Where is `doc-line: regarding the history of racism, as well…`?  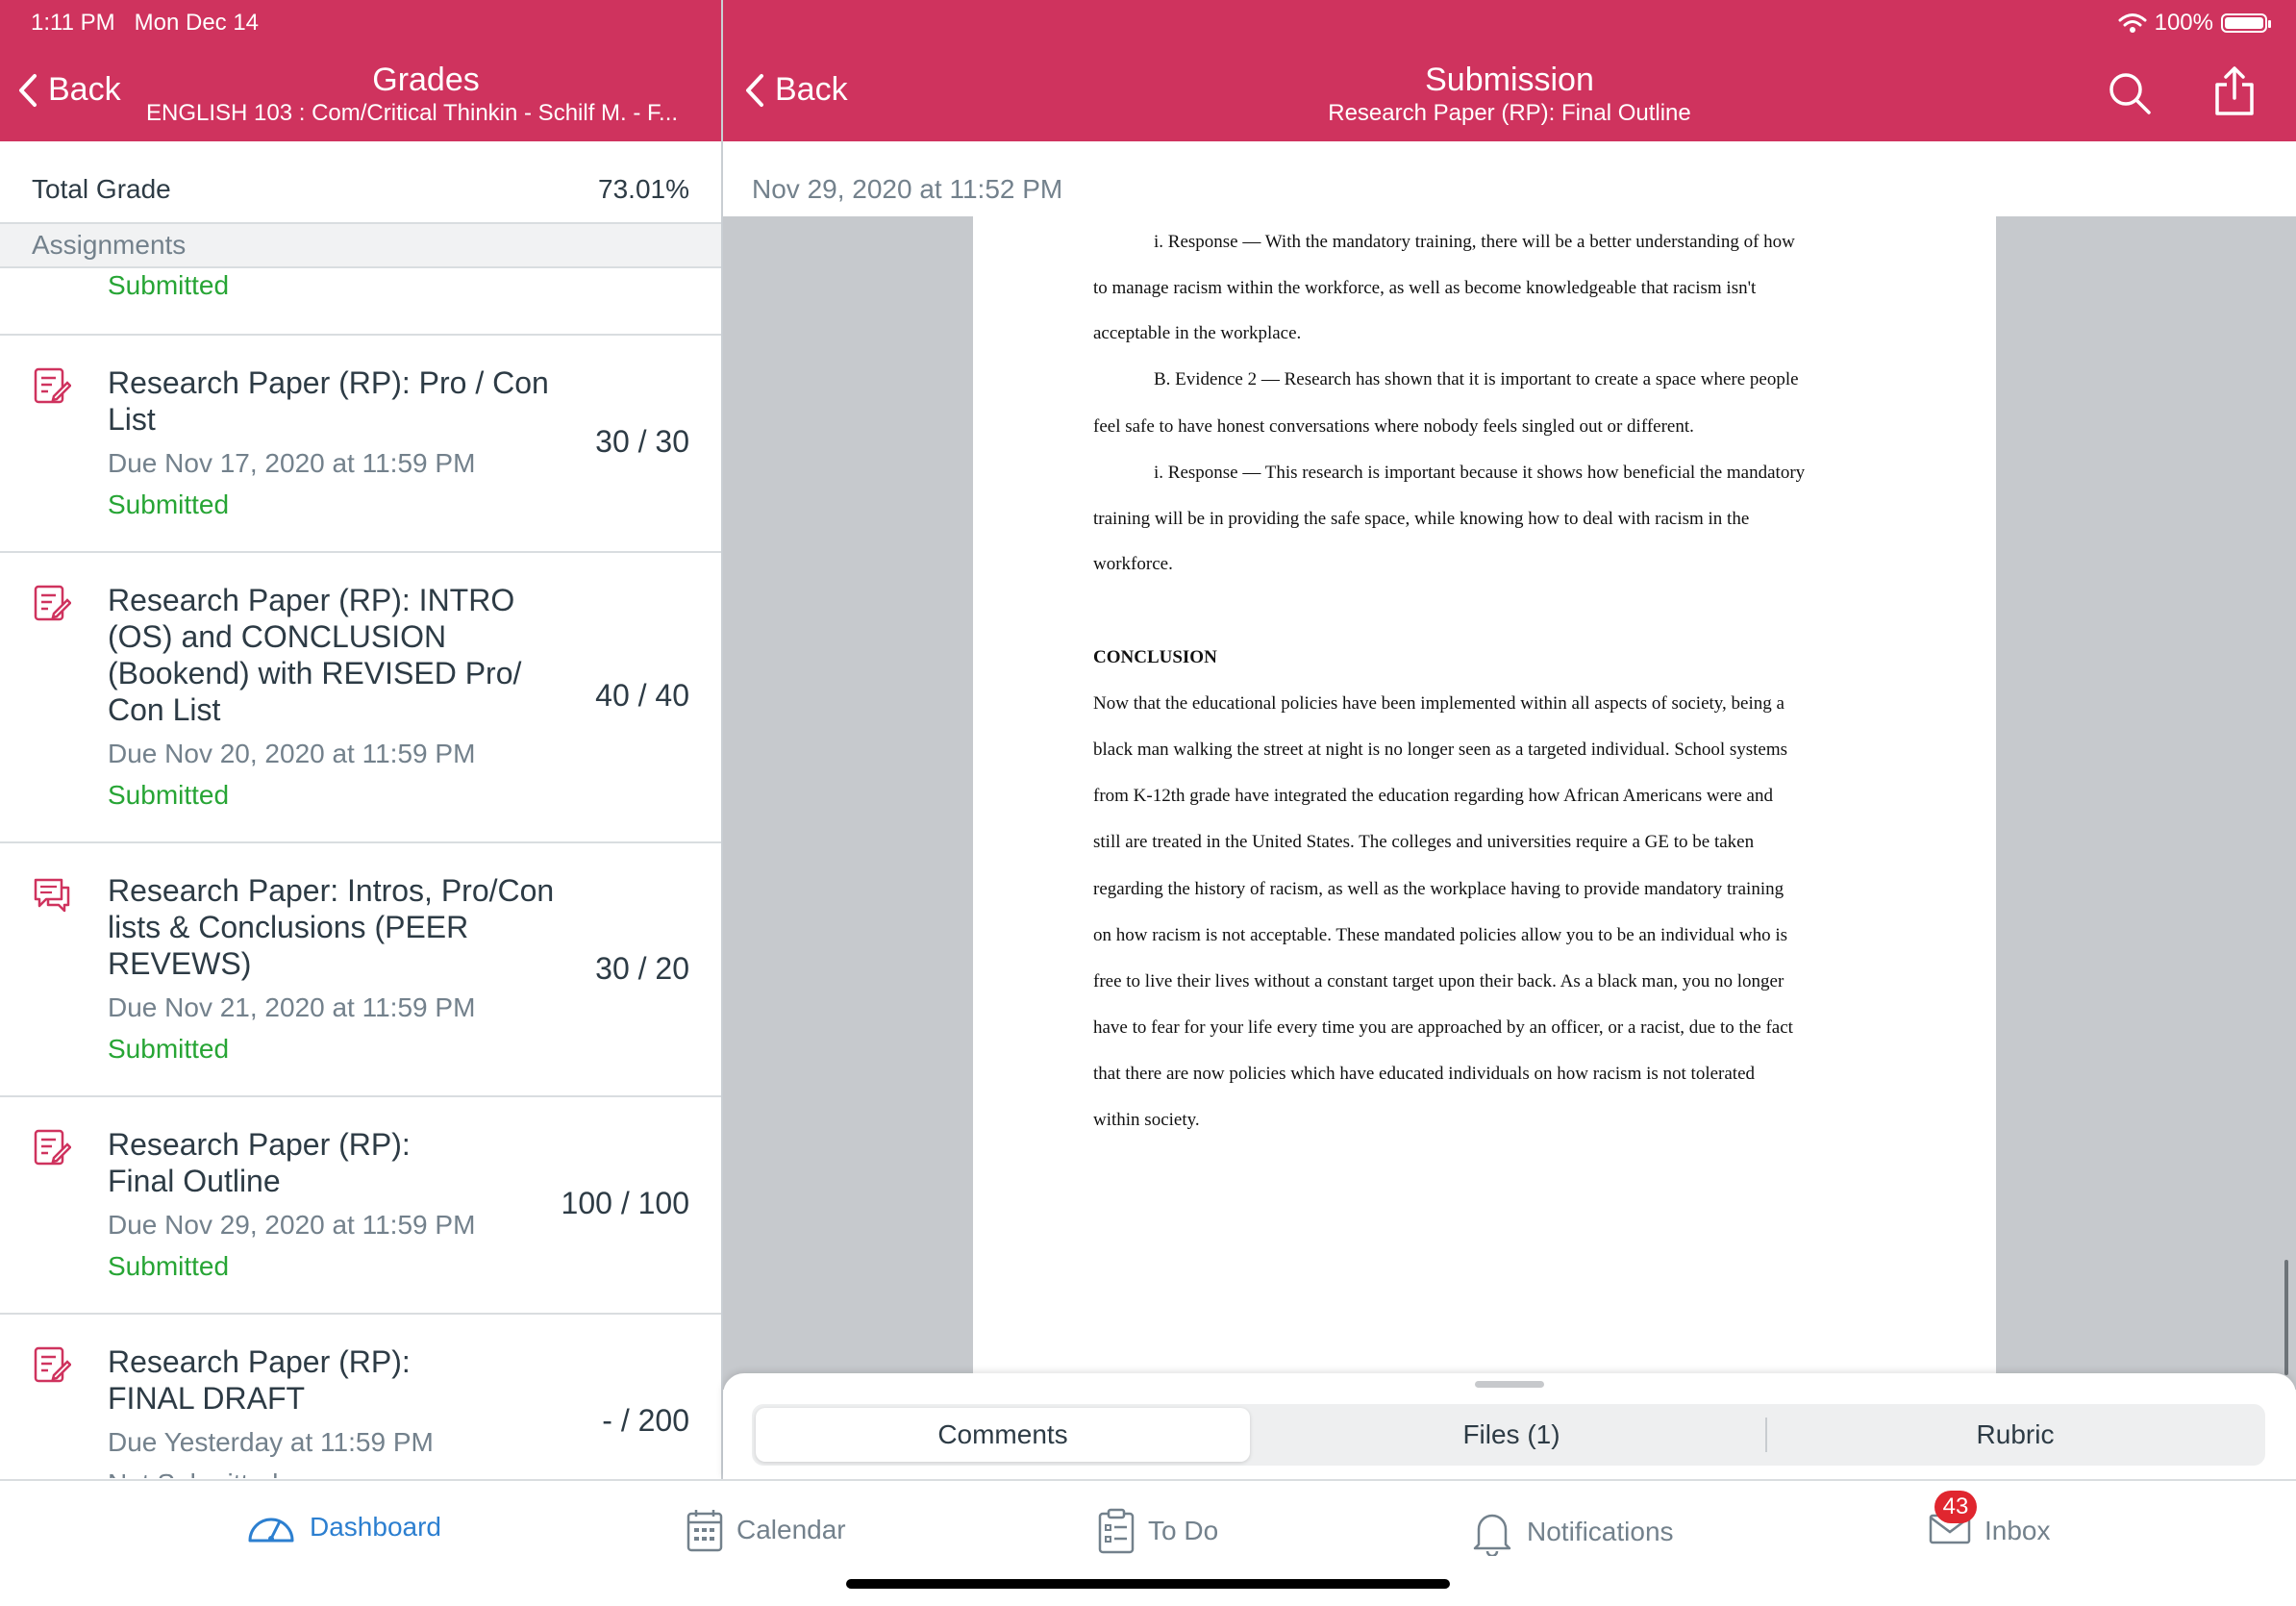
doc-line: regarding the history of racism, as well… is located at coordinates (1438, 889).